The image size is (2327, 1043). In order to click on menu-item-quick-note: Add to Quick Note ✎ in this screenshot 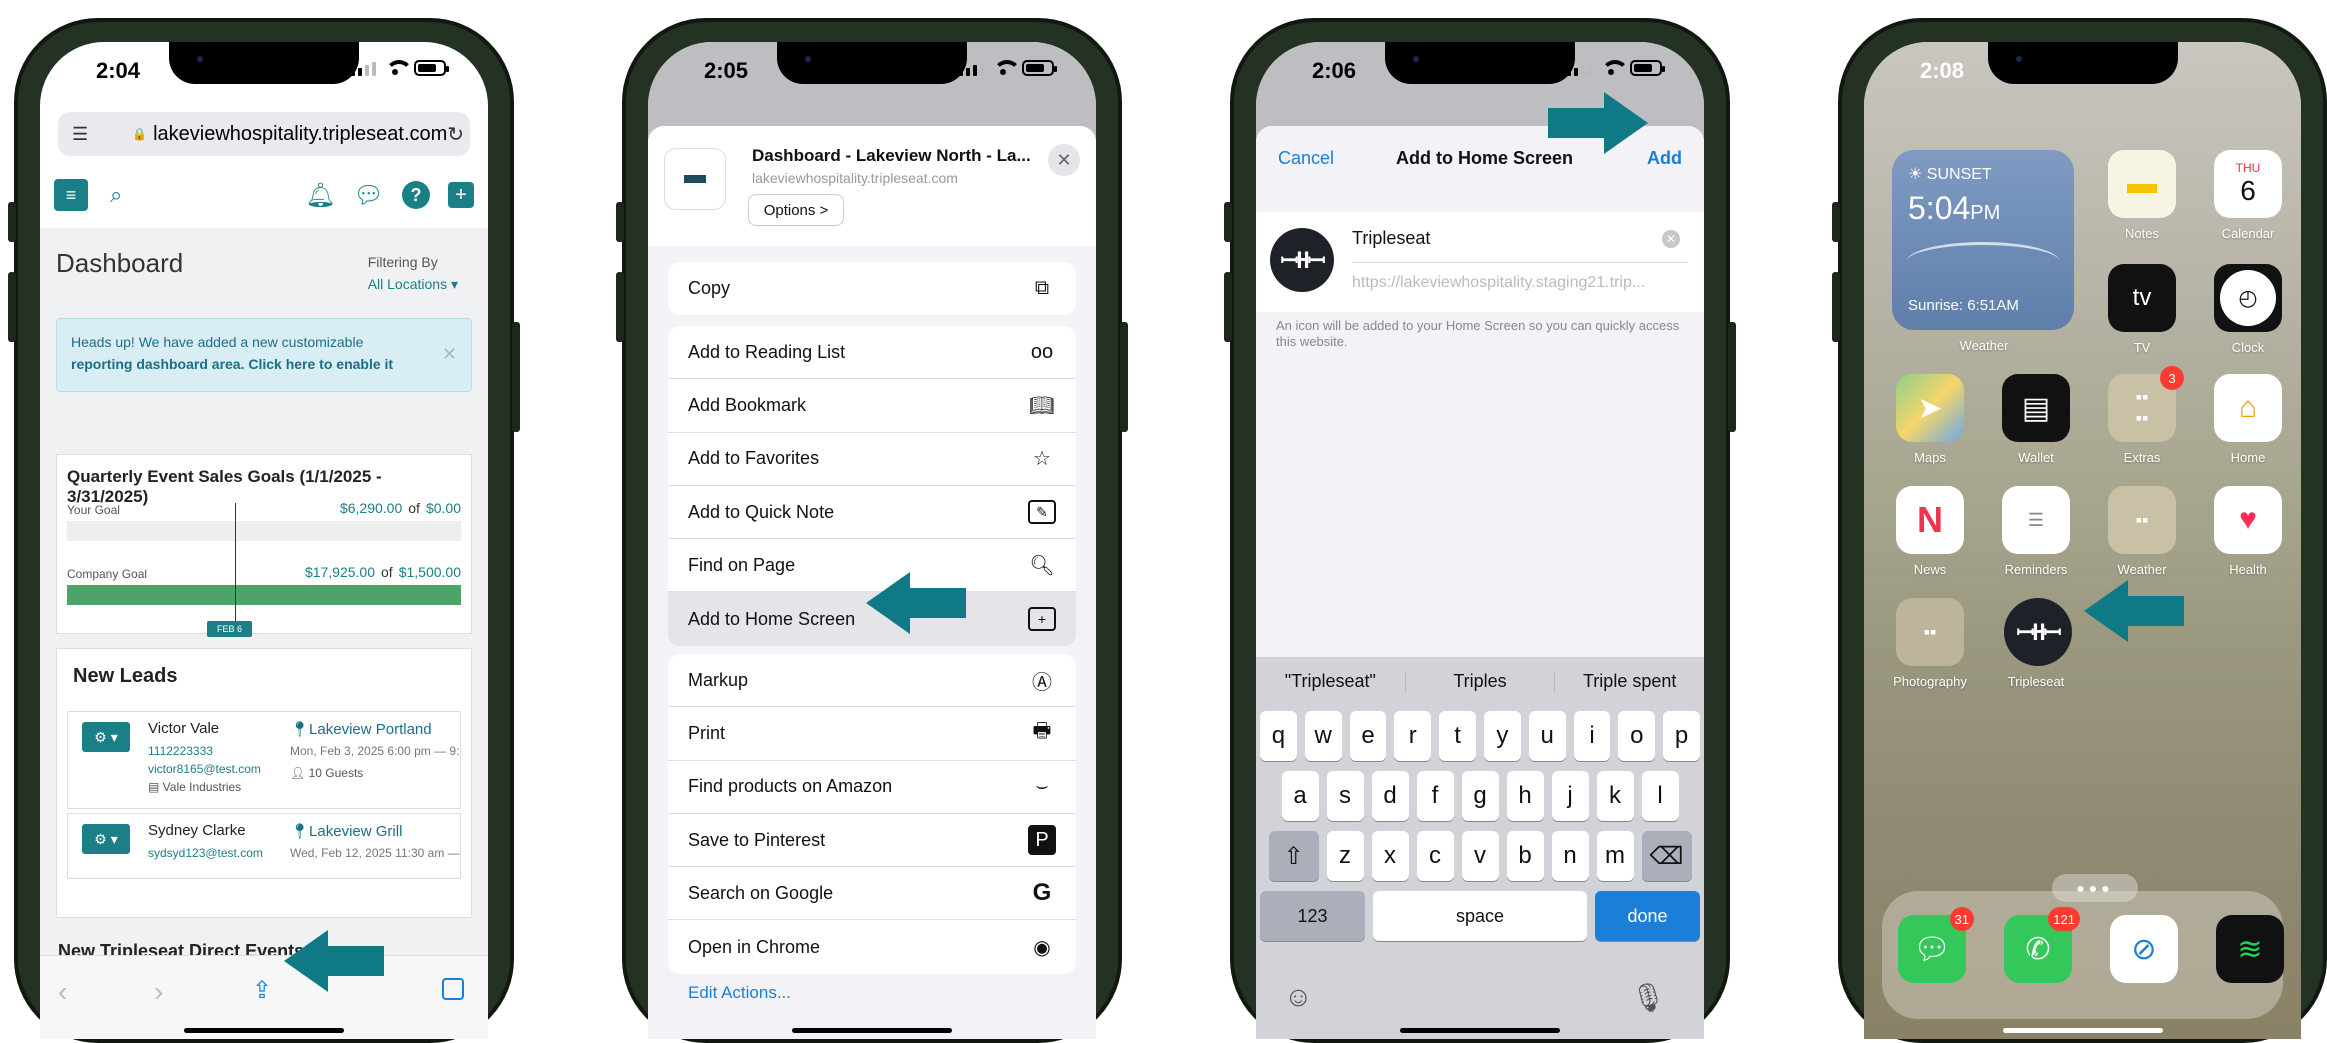, I will do `click(872, 513)`.